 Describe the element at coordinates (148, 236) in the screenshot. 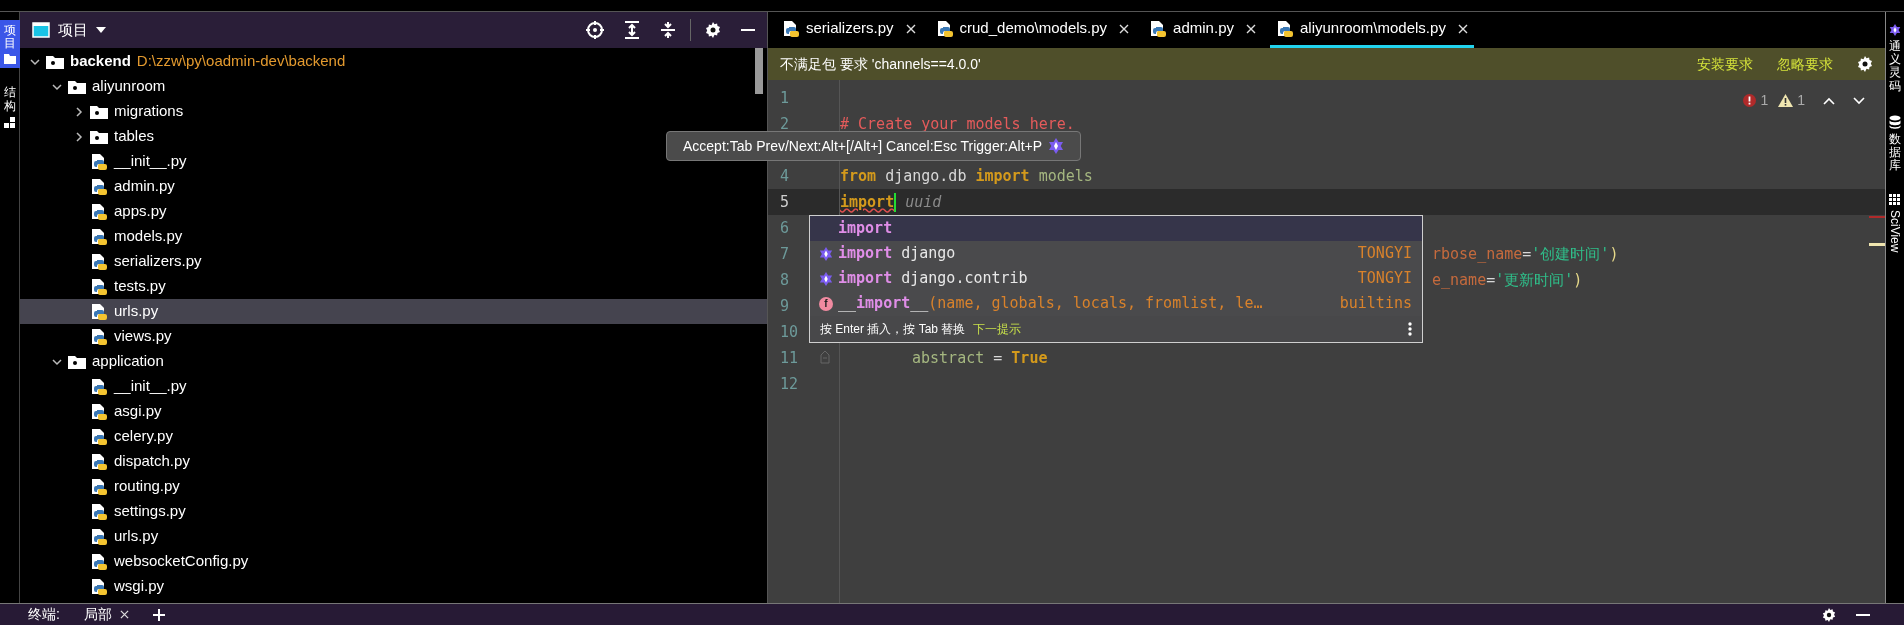

I see `file-name: models.py` at that location.